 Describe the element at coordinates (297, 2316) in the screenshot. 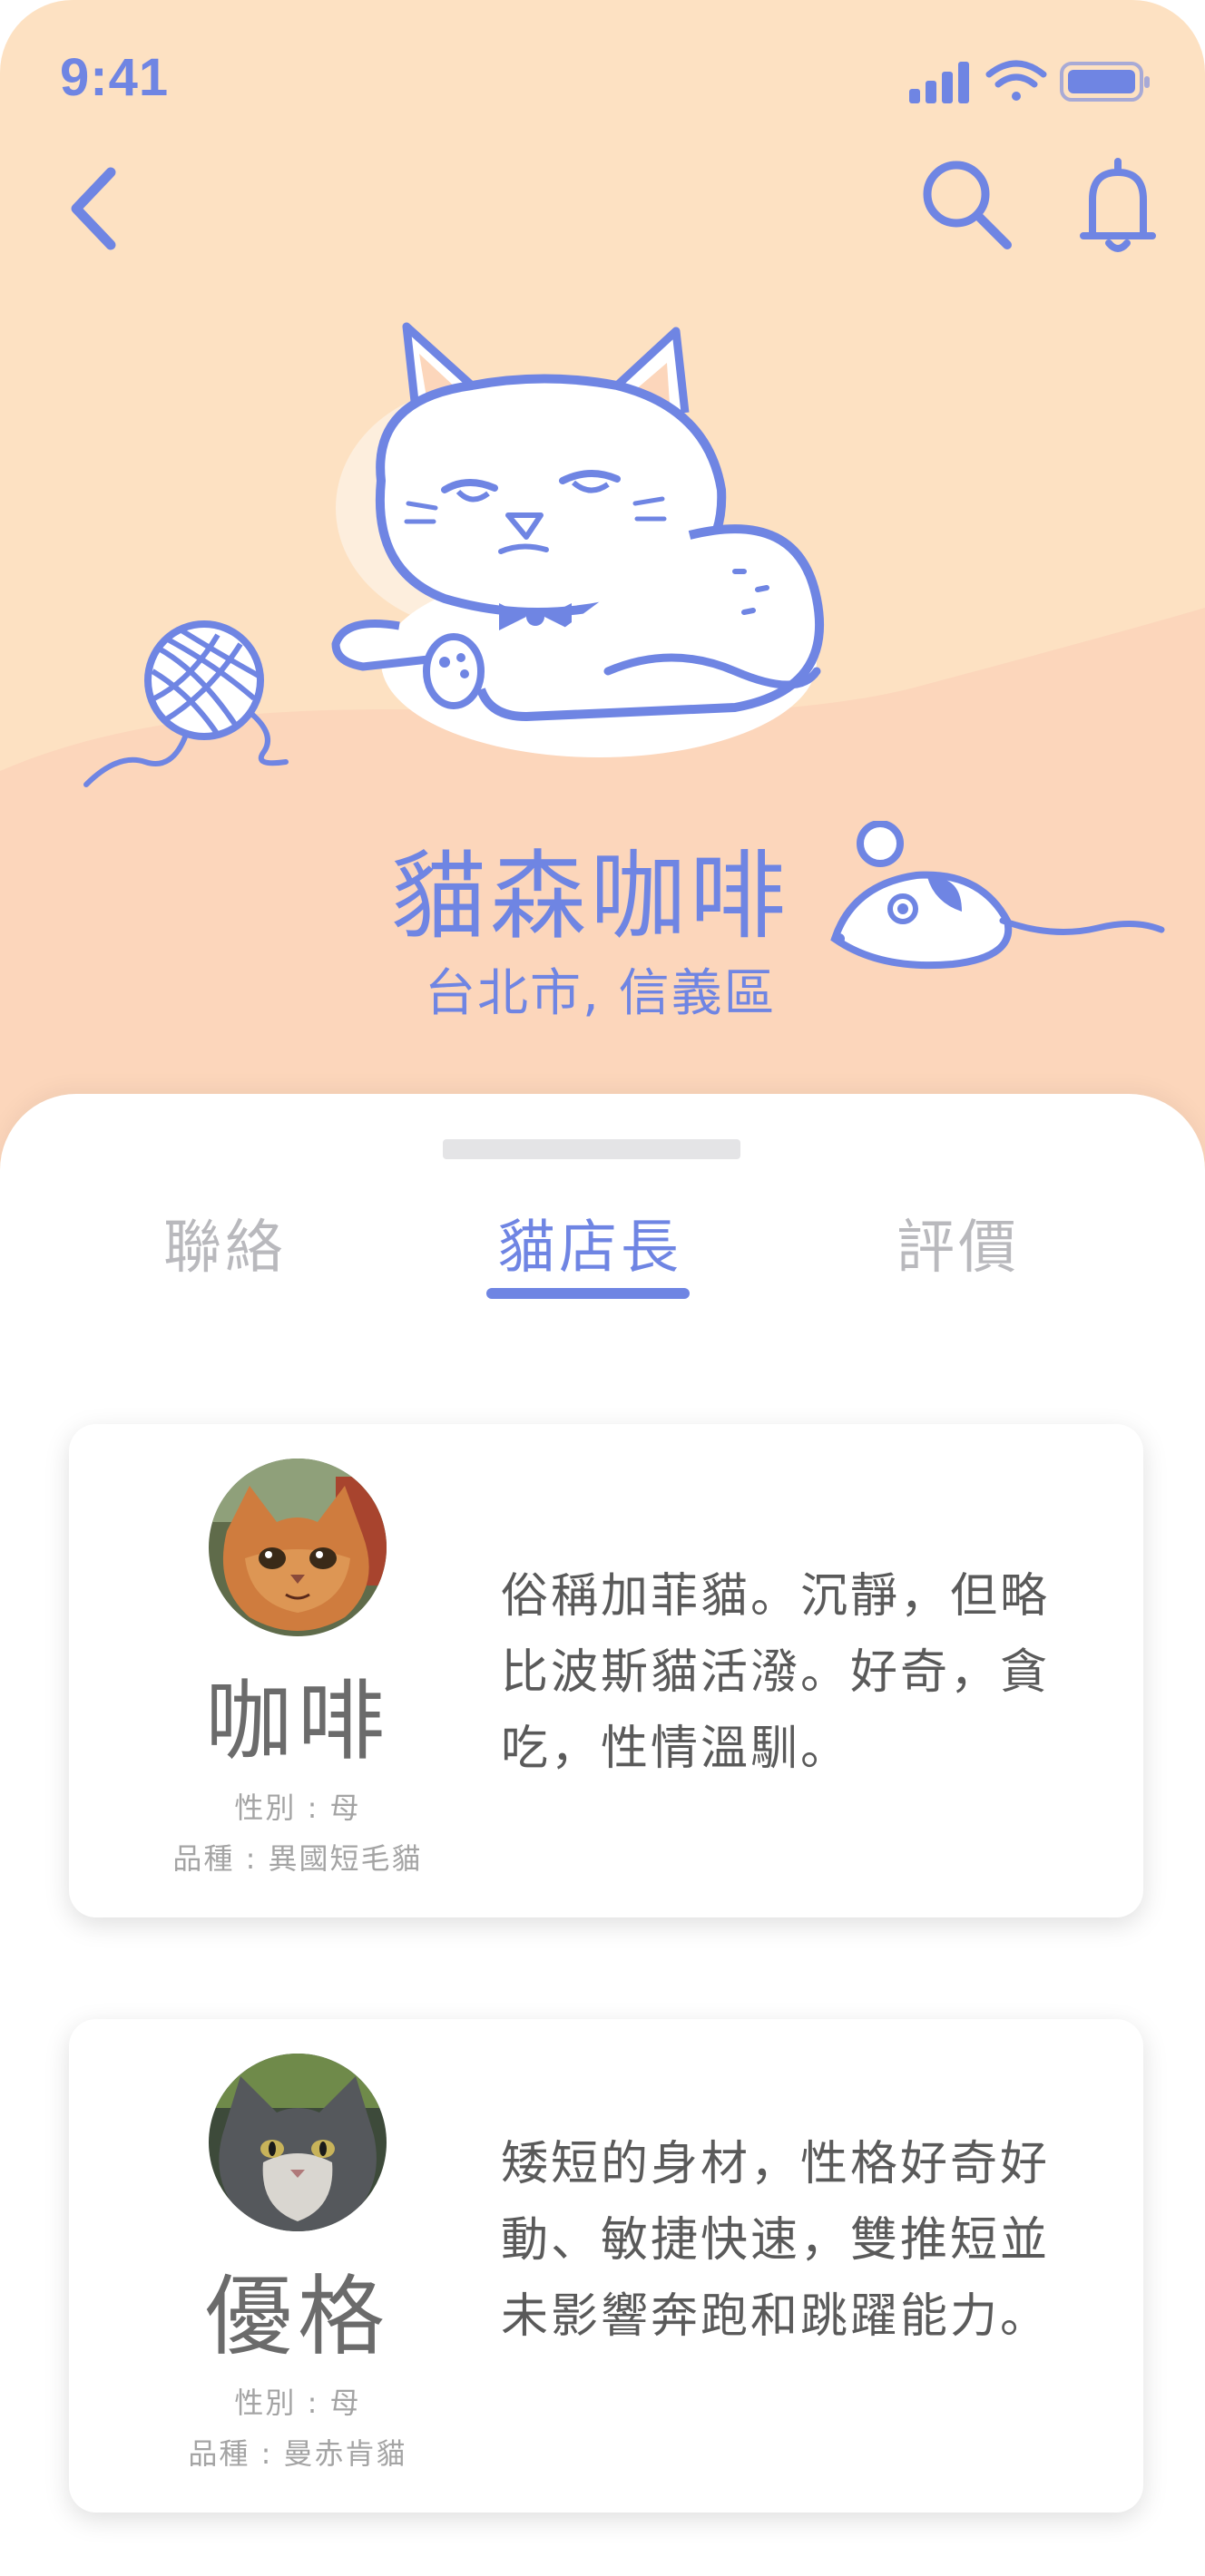

I see `cat-name: 優格` at that location.